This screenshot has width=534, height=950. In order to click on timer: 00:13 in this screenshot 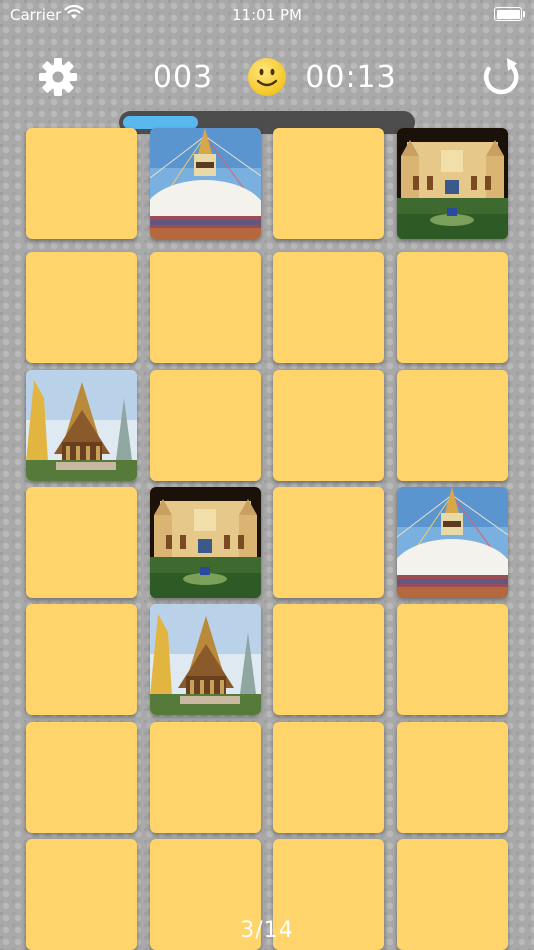, I will do `click(351, 77)`.